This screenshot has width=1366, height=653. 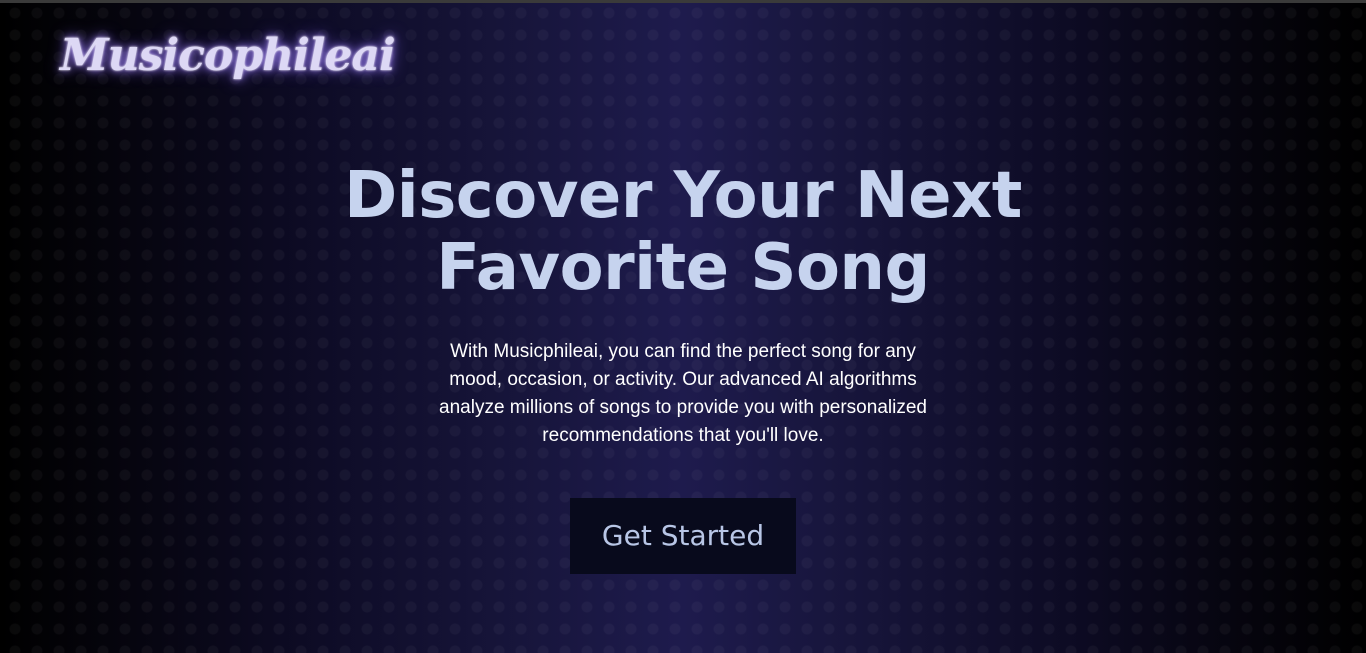 I want to click on window-top-border, so click(x=683, y=1).